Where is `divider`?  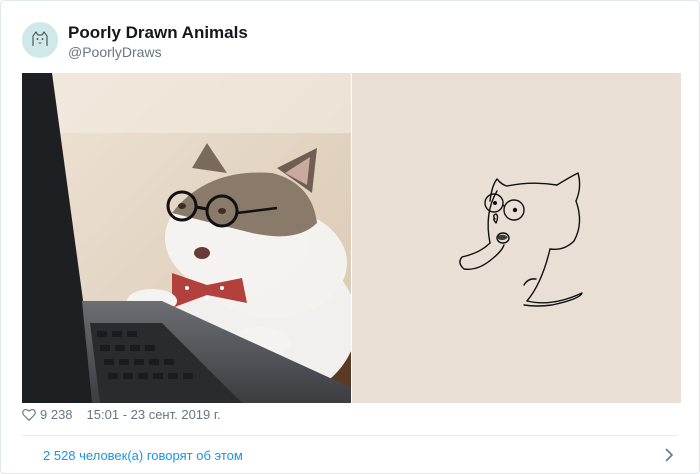
divider is located at coordinates (350, 435).